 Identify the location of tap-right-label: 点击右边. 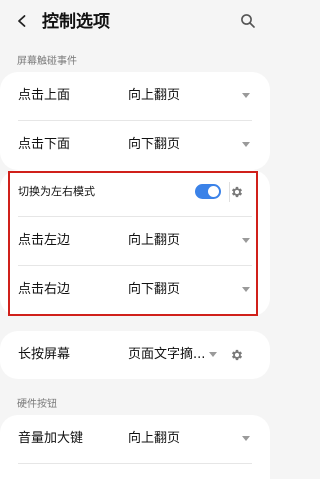
(44, 289).